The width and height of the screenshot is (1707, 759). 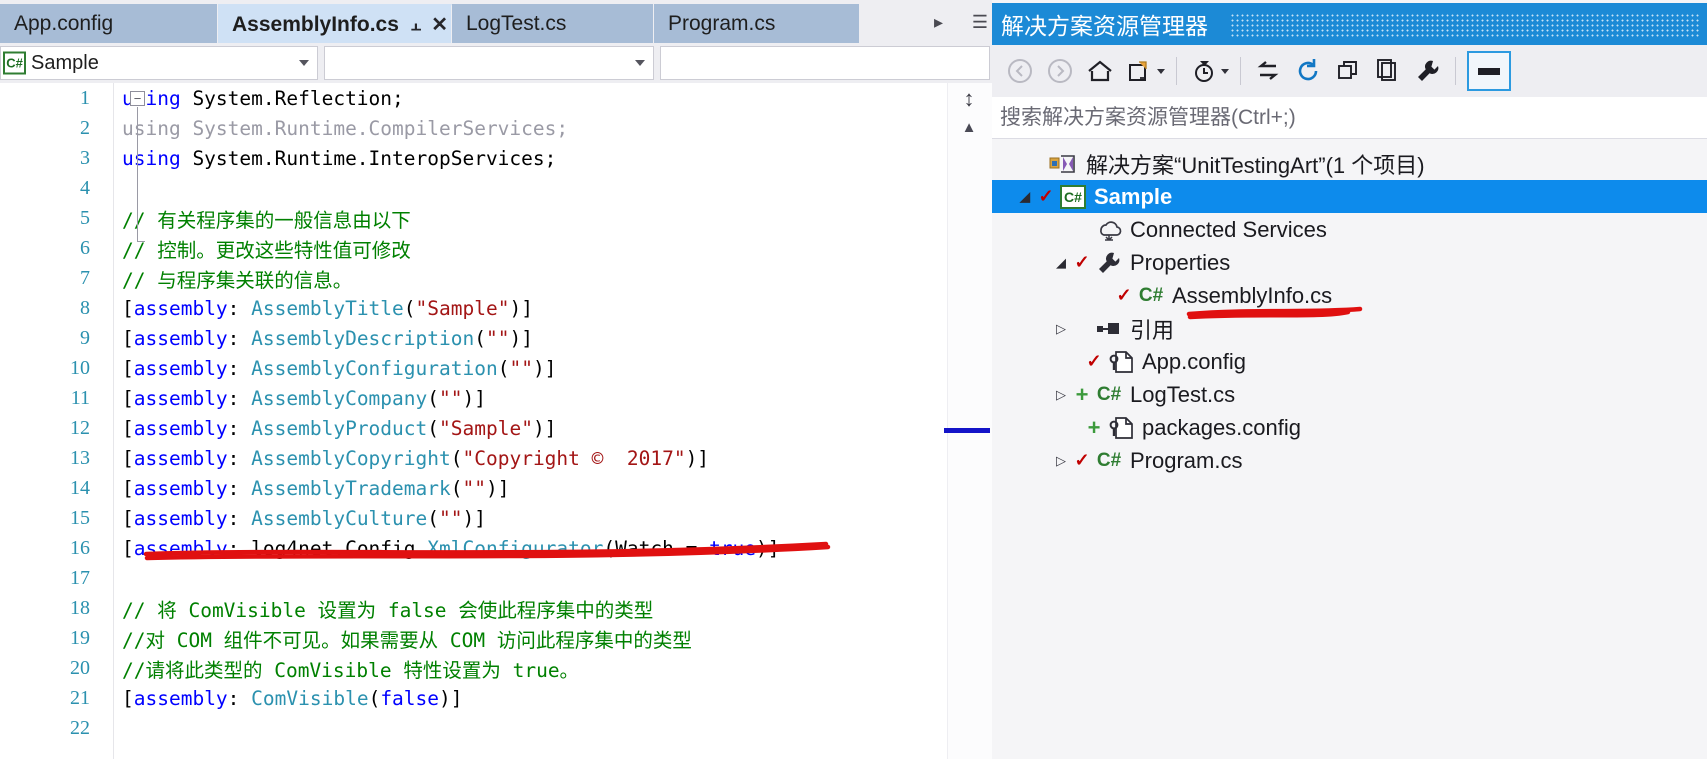 What do you see at coordinates (416, 24) in the screenshot?
I see `pin-icon: ⫠` at bounding box center [416, 24].